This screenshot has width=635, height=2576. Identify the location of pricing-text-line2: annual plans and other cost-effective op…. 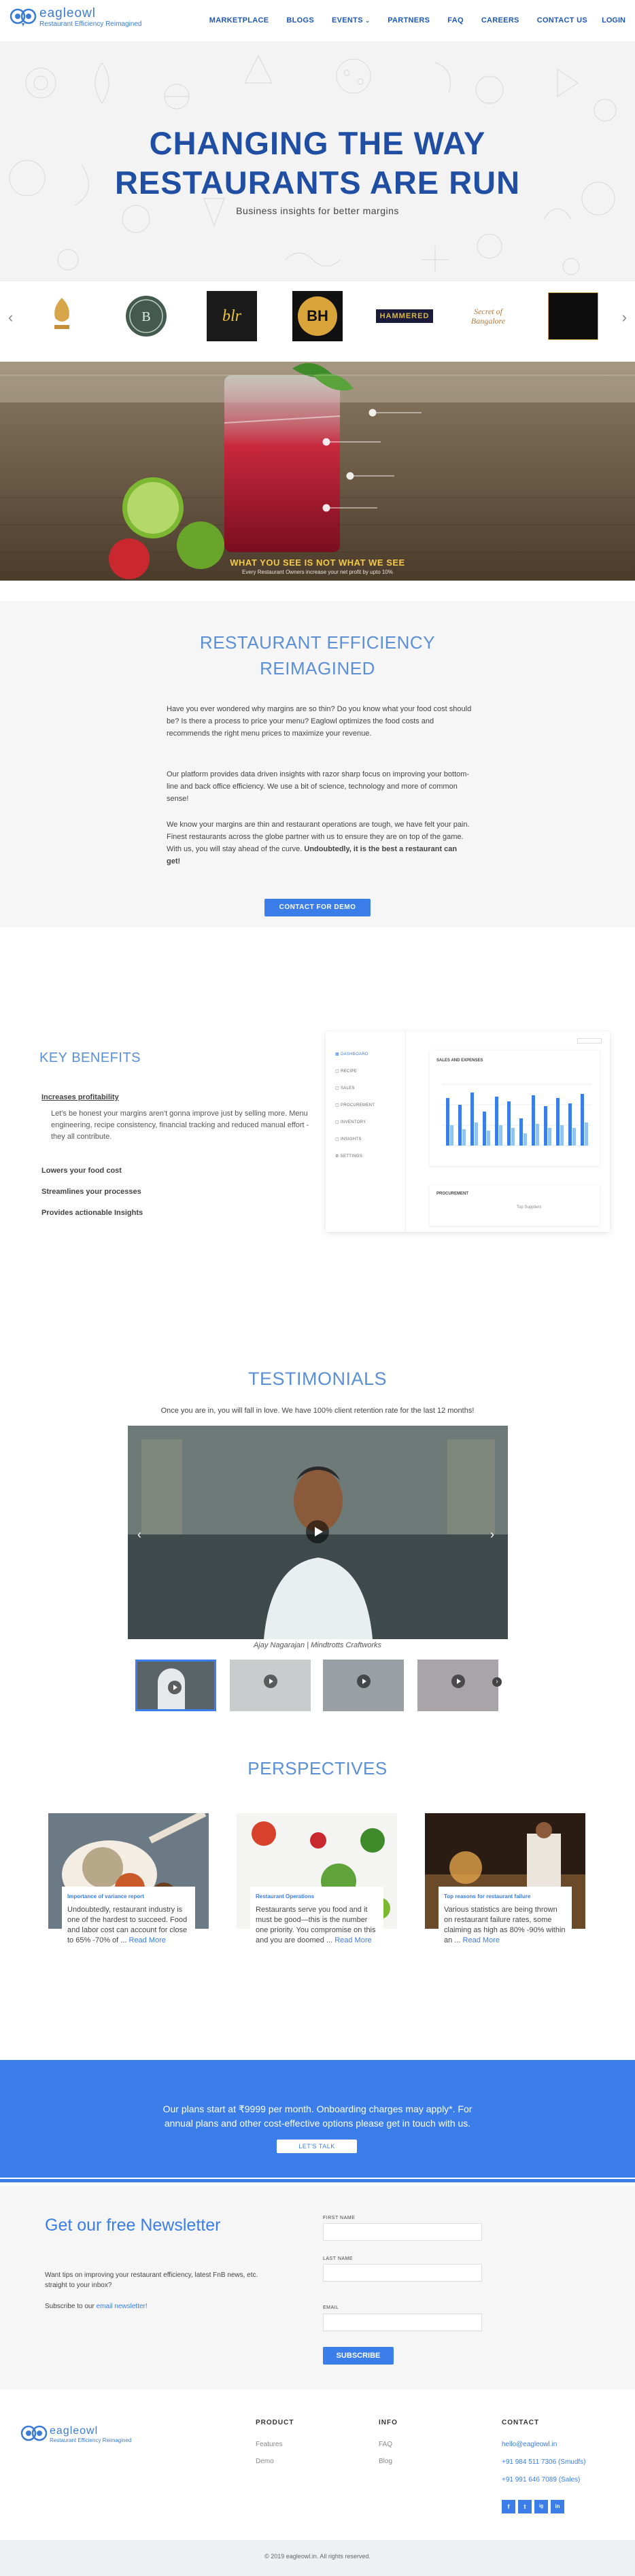
(317, 2123).